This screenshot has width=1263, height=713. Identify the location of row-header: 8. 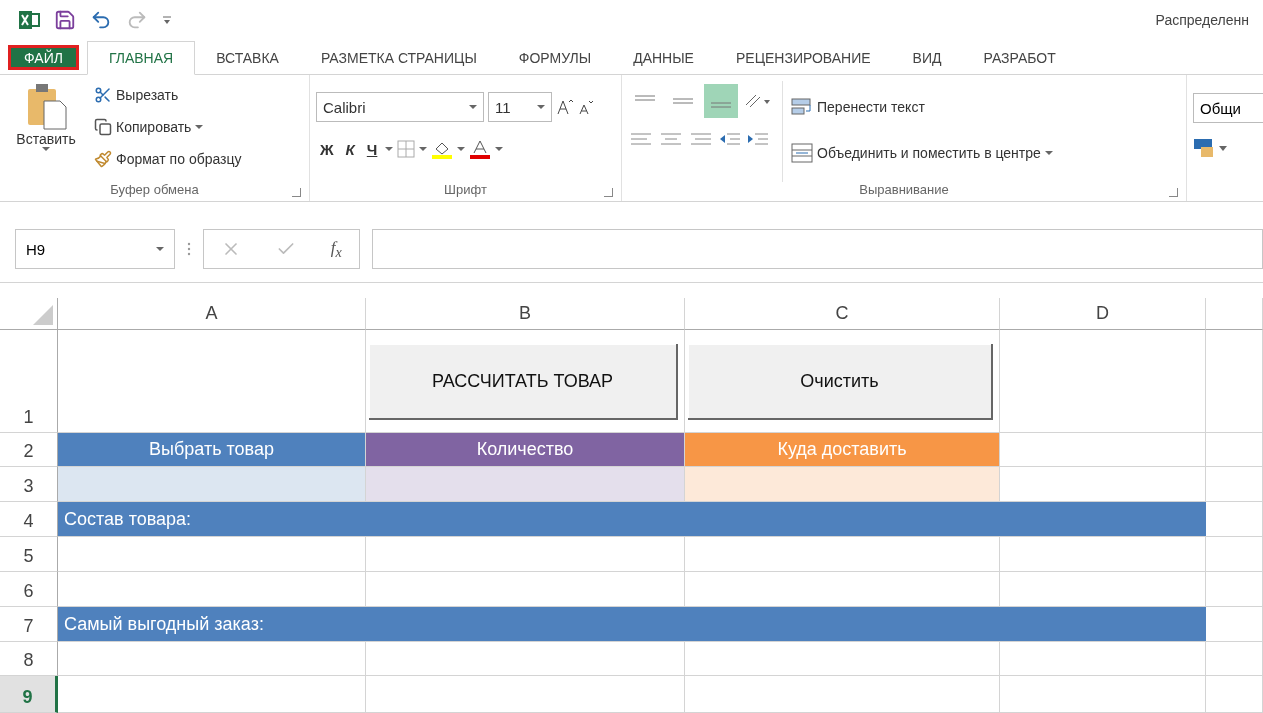
(29, 659).